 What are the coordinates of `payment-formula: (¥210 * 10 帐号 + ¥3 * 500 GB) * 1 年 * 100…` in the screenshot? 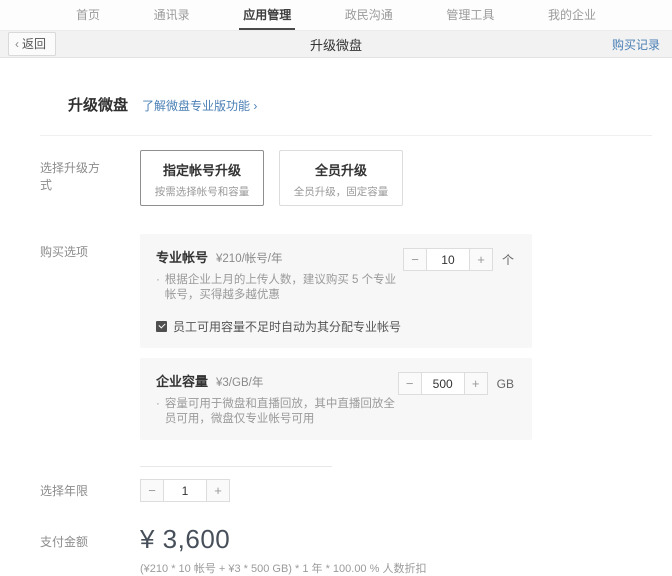 It's located at (283, 569).